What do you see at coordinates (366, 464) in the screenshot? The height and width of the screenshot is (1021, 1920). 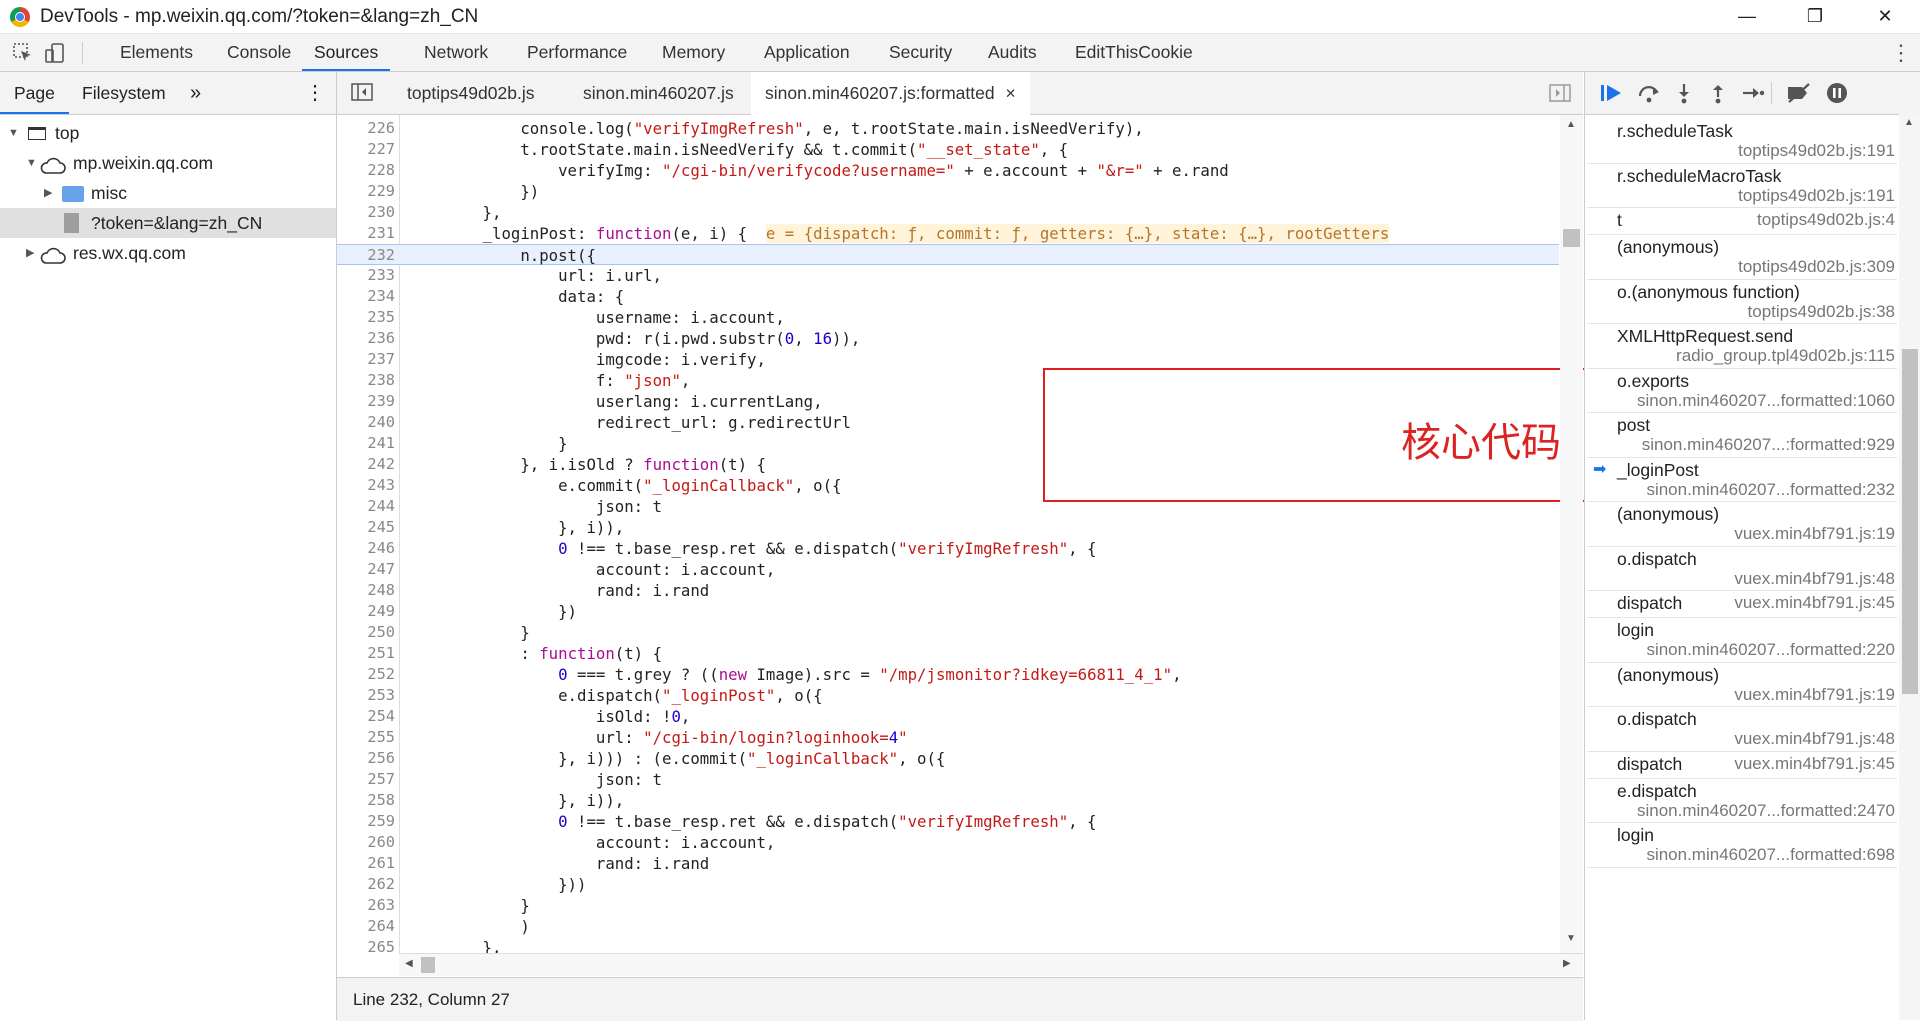 I see `line-number: 242` at bounding box center [366, 464].